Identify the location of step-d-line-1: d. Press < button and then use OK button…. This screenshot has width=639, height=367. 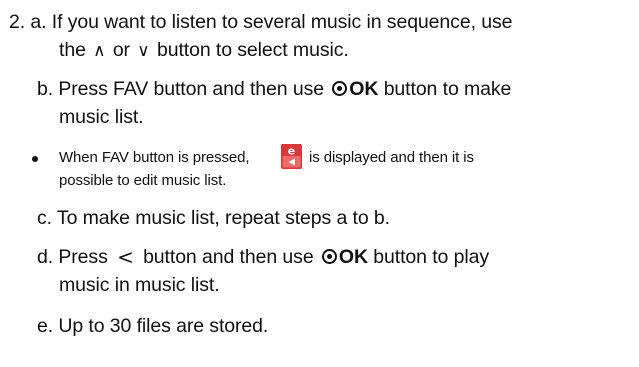
(263, 257).